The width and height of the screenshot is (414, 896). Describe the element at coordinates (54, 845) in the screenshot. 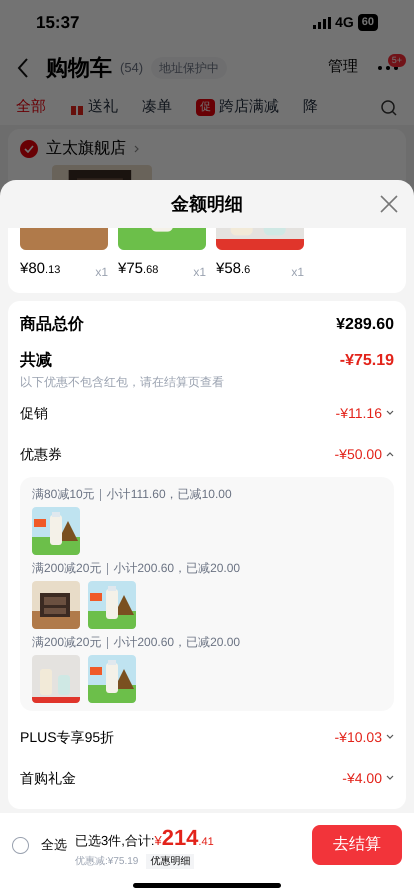

I see `select-all-label: 全选` at that location.